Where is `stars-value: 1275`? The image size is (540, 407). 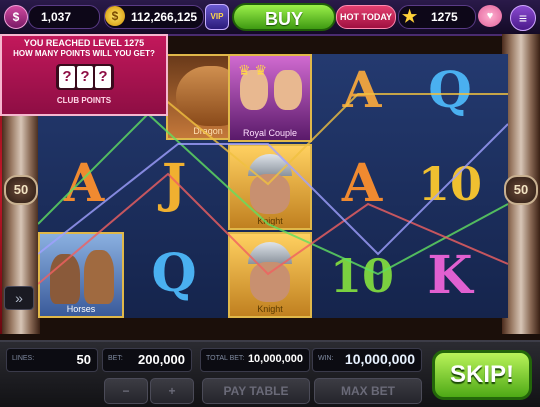
stars-value: 1275 is located at coordinates (444, 17).